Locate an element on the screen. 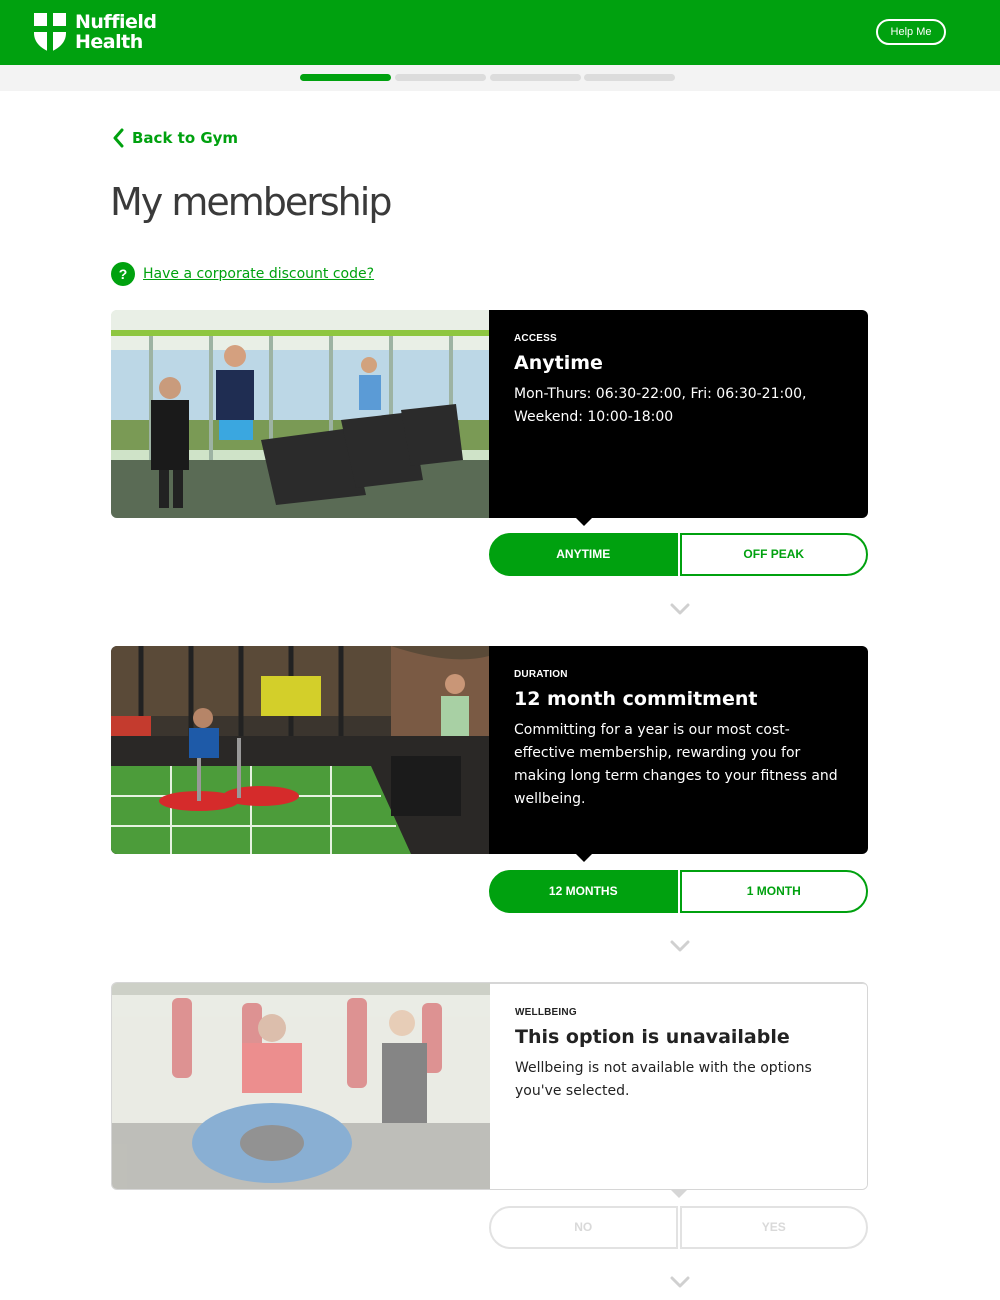  section-eyebrow: WELLBEING is located at coordinates (546, 1012).